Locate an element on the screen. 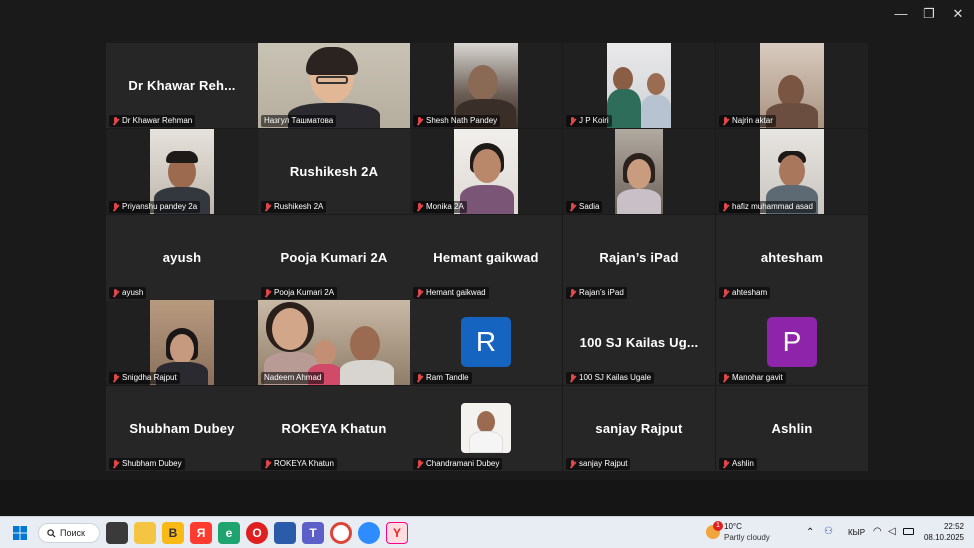 Image resolution: width=974 pixels, height=548 pixels. participant-tile-khawar: Dr Khawar Reh... Dr Khawar Rehman is located at coordinates (182, 85).